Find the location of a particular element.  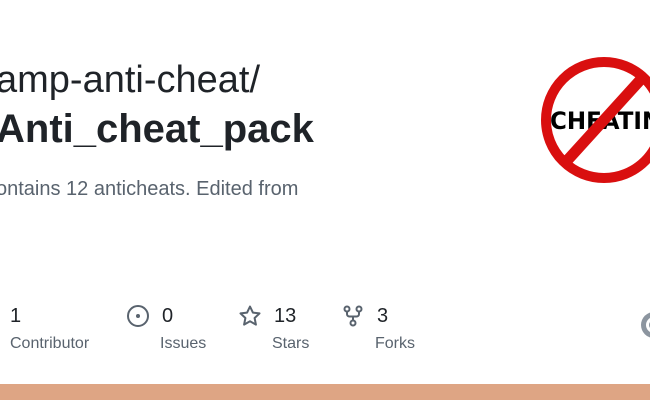

fork-icon is located at coordinates (353, 316).